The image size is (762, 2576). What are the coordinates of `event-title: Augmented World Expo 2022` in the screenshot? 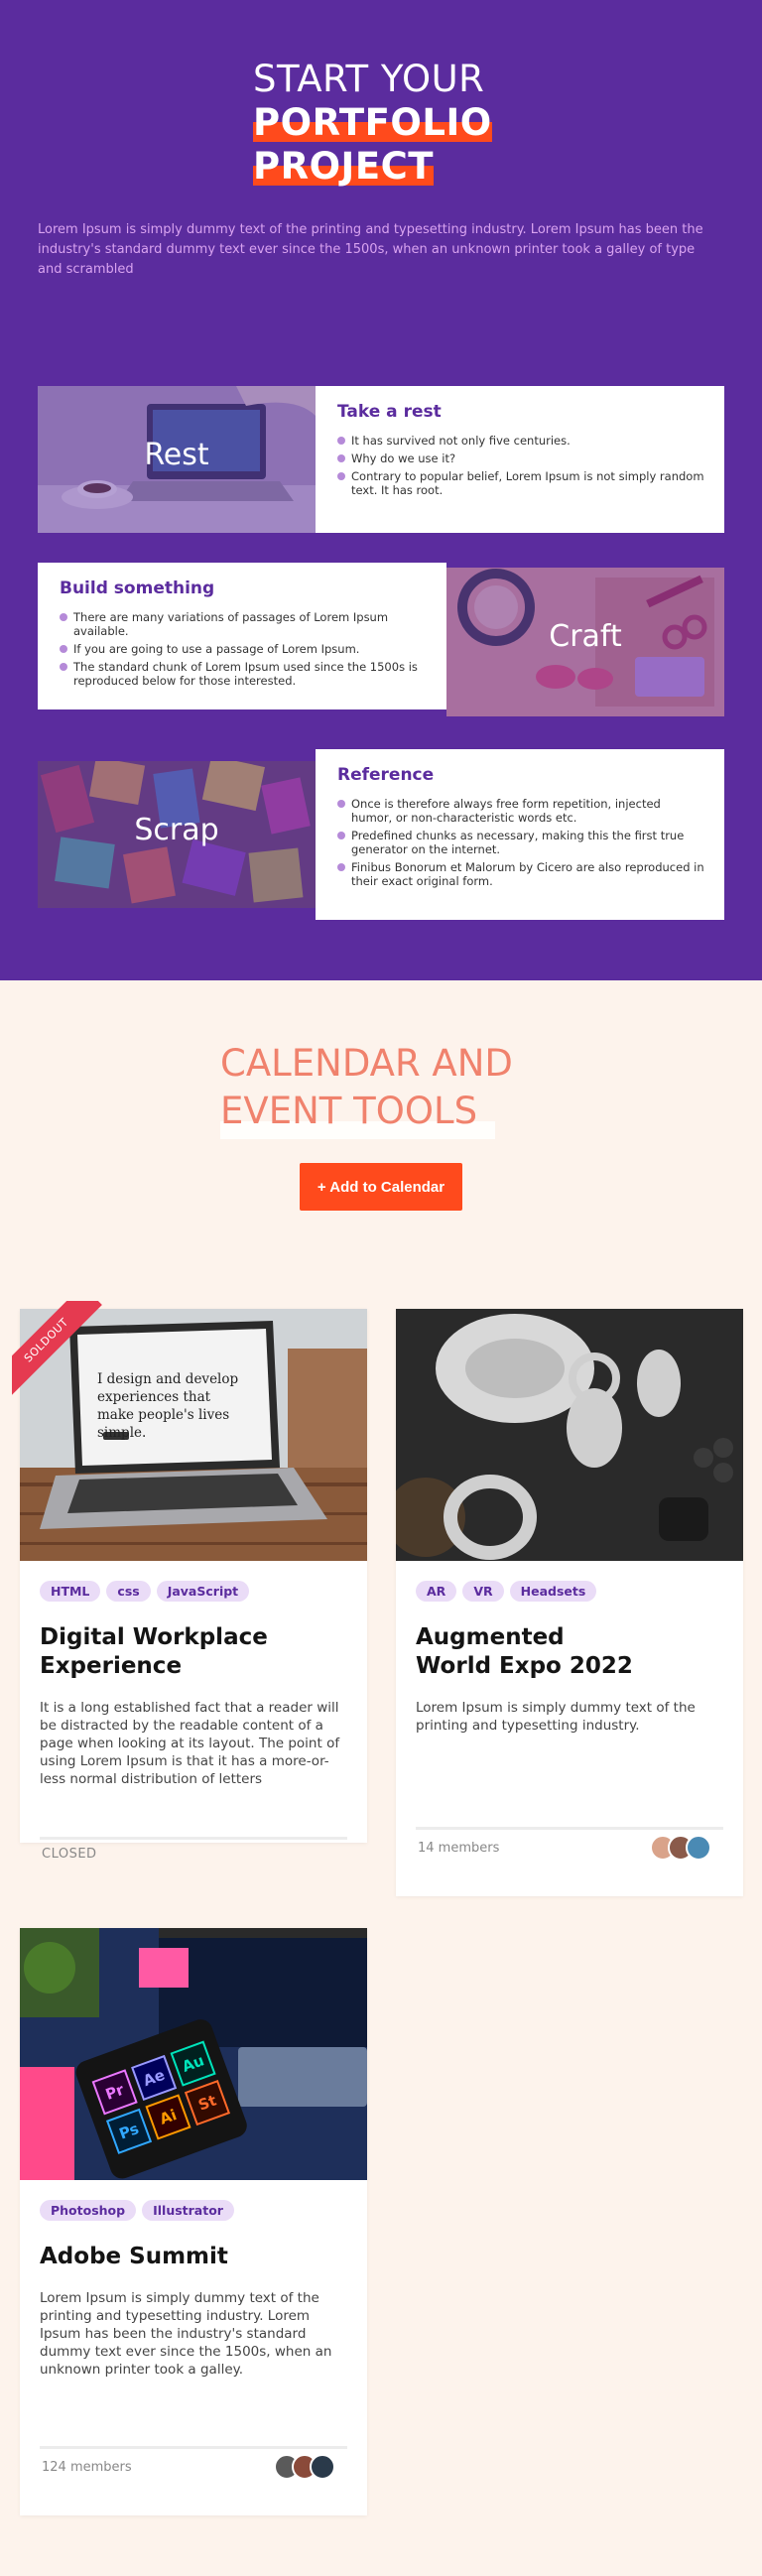 It's located at (530, 1652).